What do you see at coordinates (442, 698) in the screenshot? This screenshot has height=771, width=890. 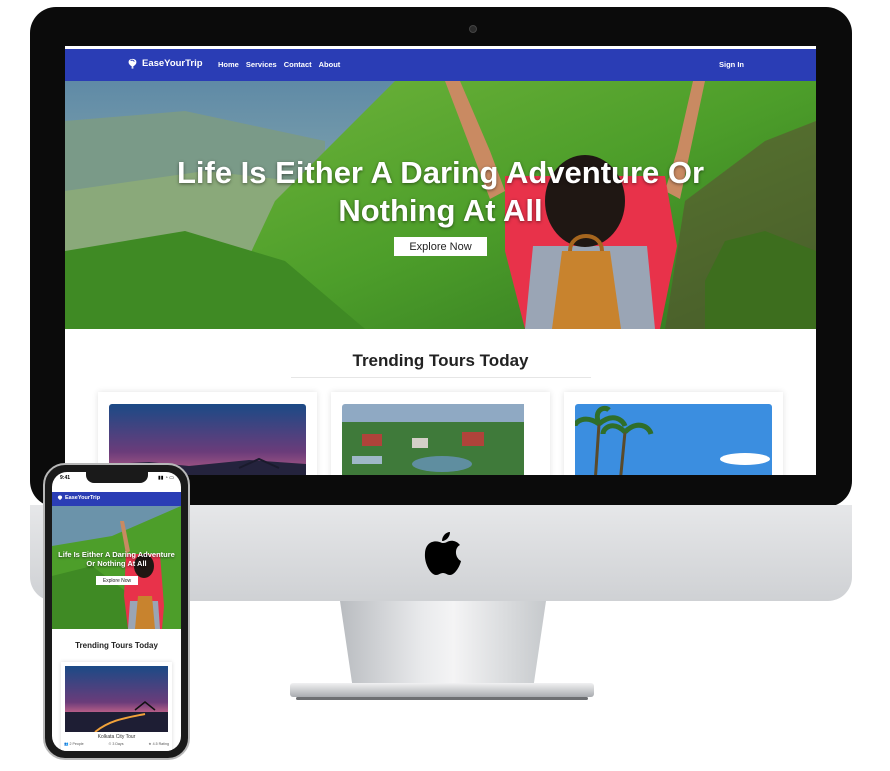 I see `imac-stand-shadow` at bounding box center [442, 698].